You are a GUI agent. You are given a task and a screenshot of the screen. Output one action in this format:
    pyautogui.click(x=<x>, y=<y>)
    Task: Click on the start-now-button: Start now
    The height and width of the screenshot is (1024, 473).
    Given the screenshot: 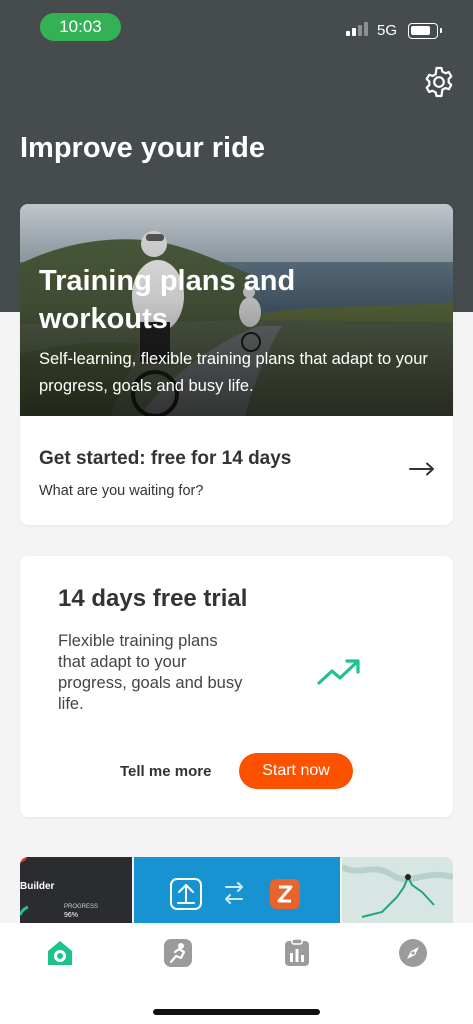 What is the action you would take?
    pyautogui.click(x=296, y=771)
    